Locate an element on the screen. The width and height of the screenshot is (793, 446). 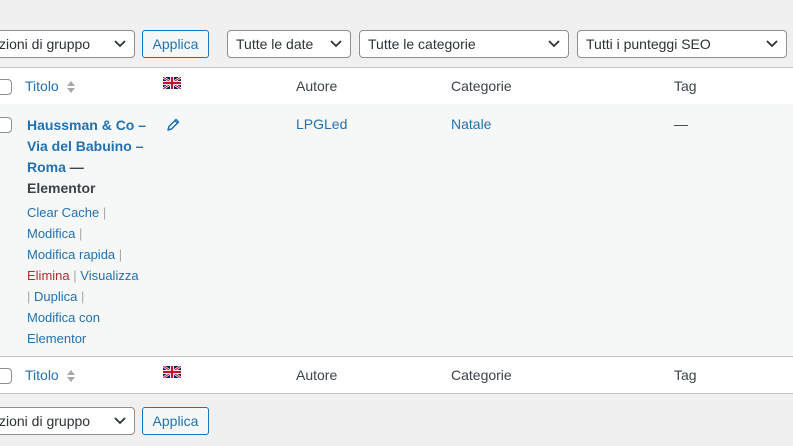
clear-cache-link: Clear Cache is located at coordinates (63, 212).